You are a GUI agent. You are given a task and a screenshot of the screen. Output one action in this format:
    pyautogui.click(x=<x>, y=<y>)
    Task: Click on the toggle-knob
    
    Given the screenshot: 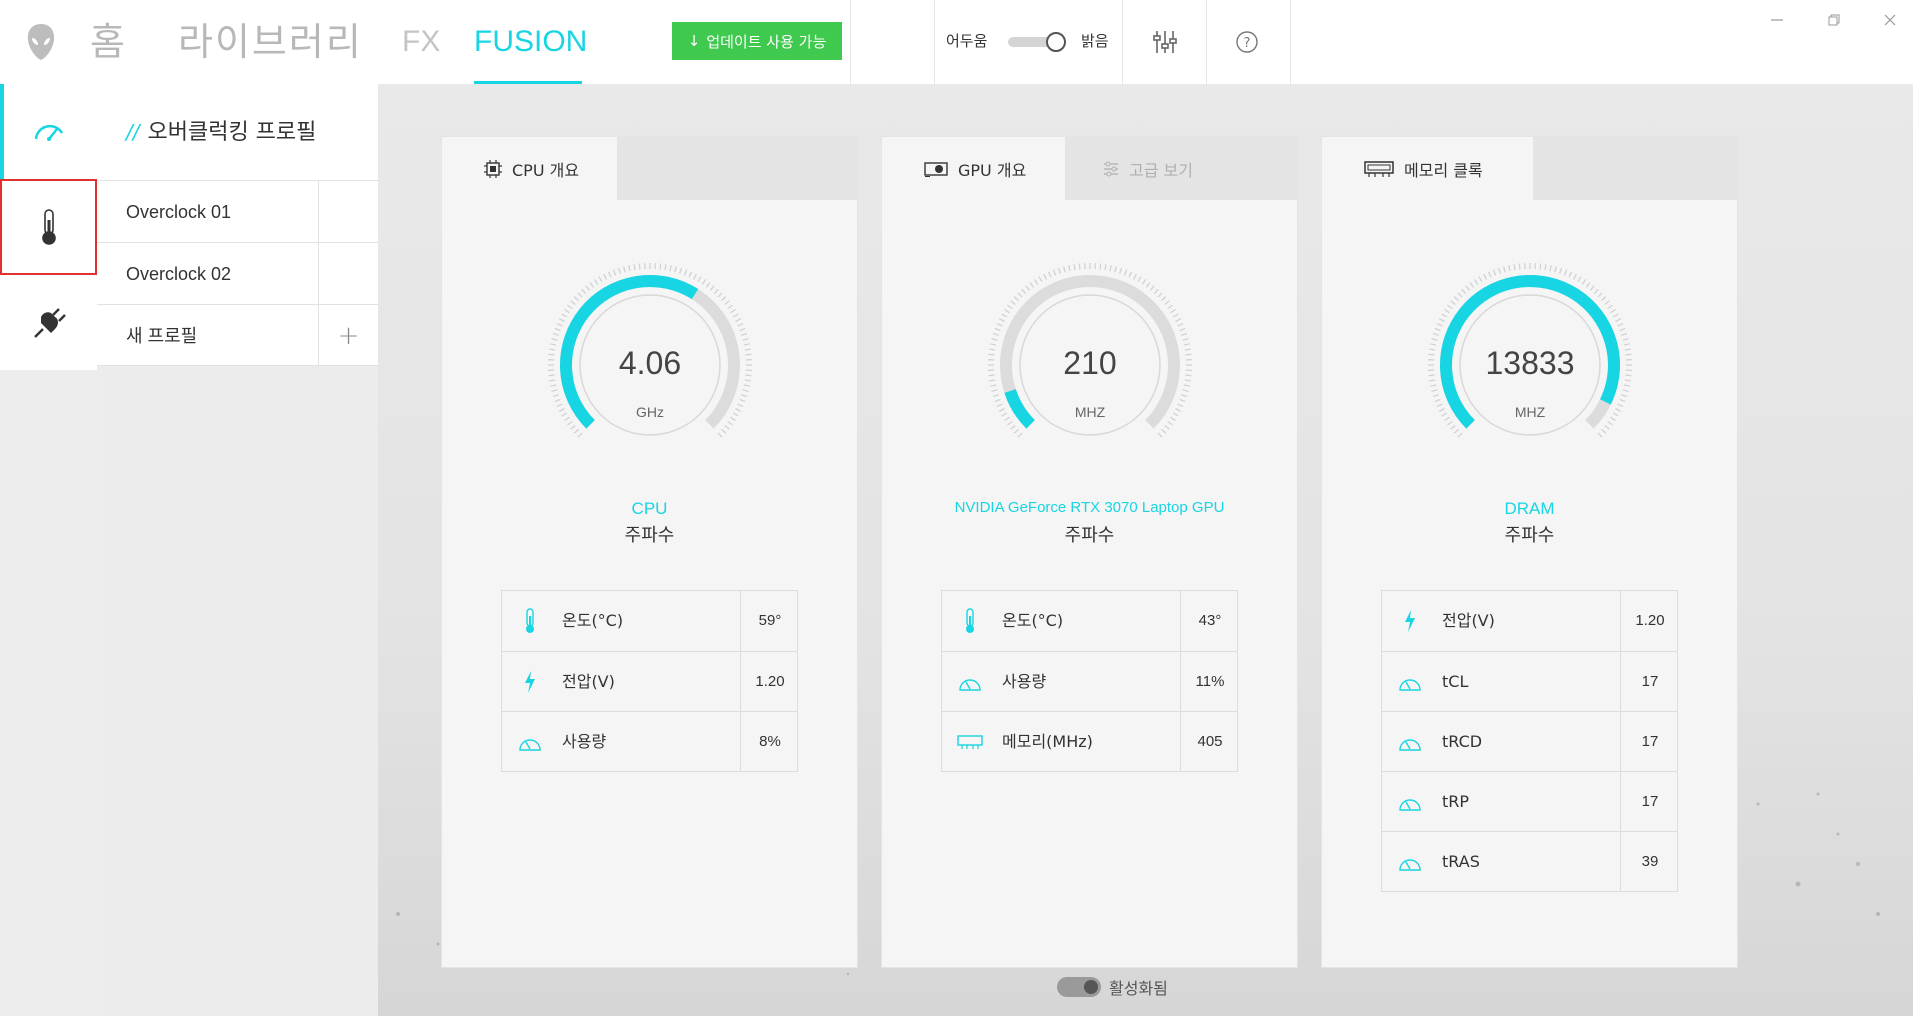 What is the action you would take?
    pyautogui.click(x=1091, y=987)
    